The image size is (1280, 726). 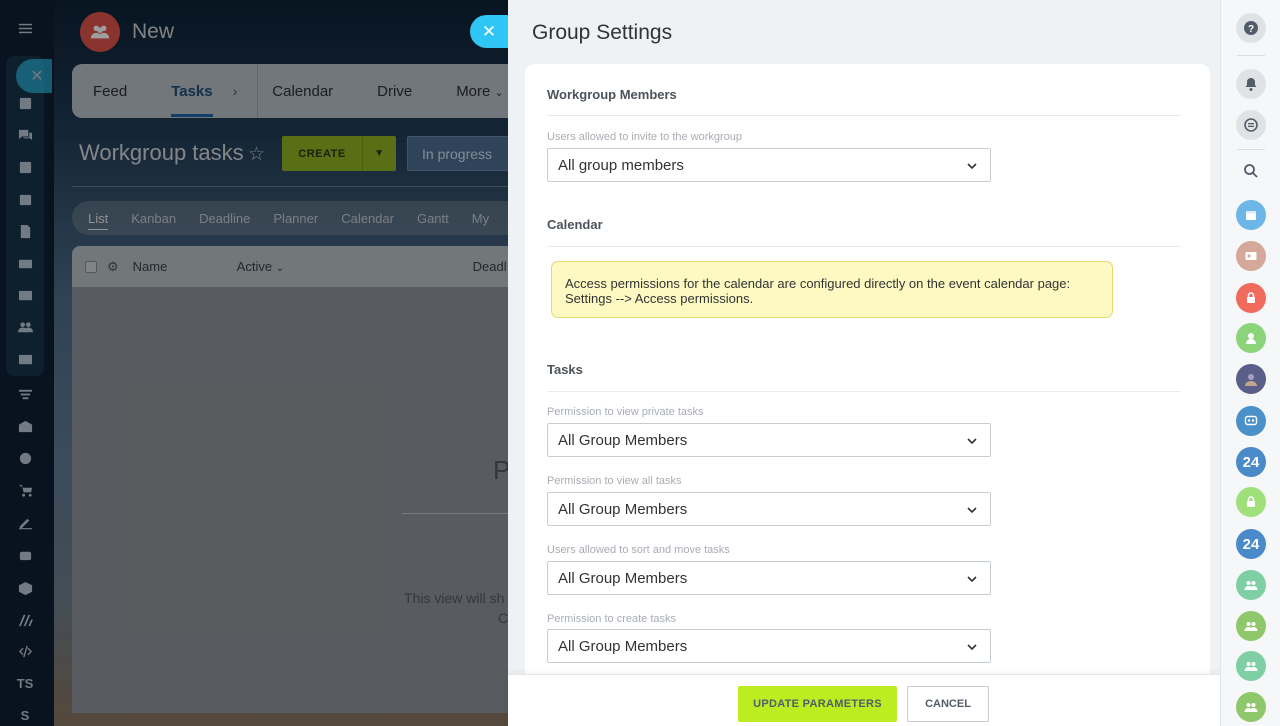 I want to click on calendar-chat-icon, so click(x=1251, y=215).